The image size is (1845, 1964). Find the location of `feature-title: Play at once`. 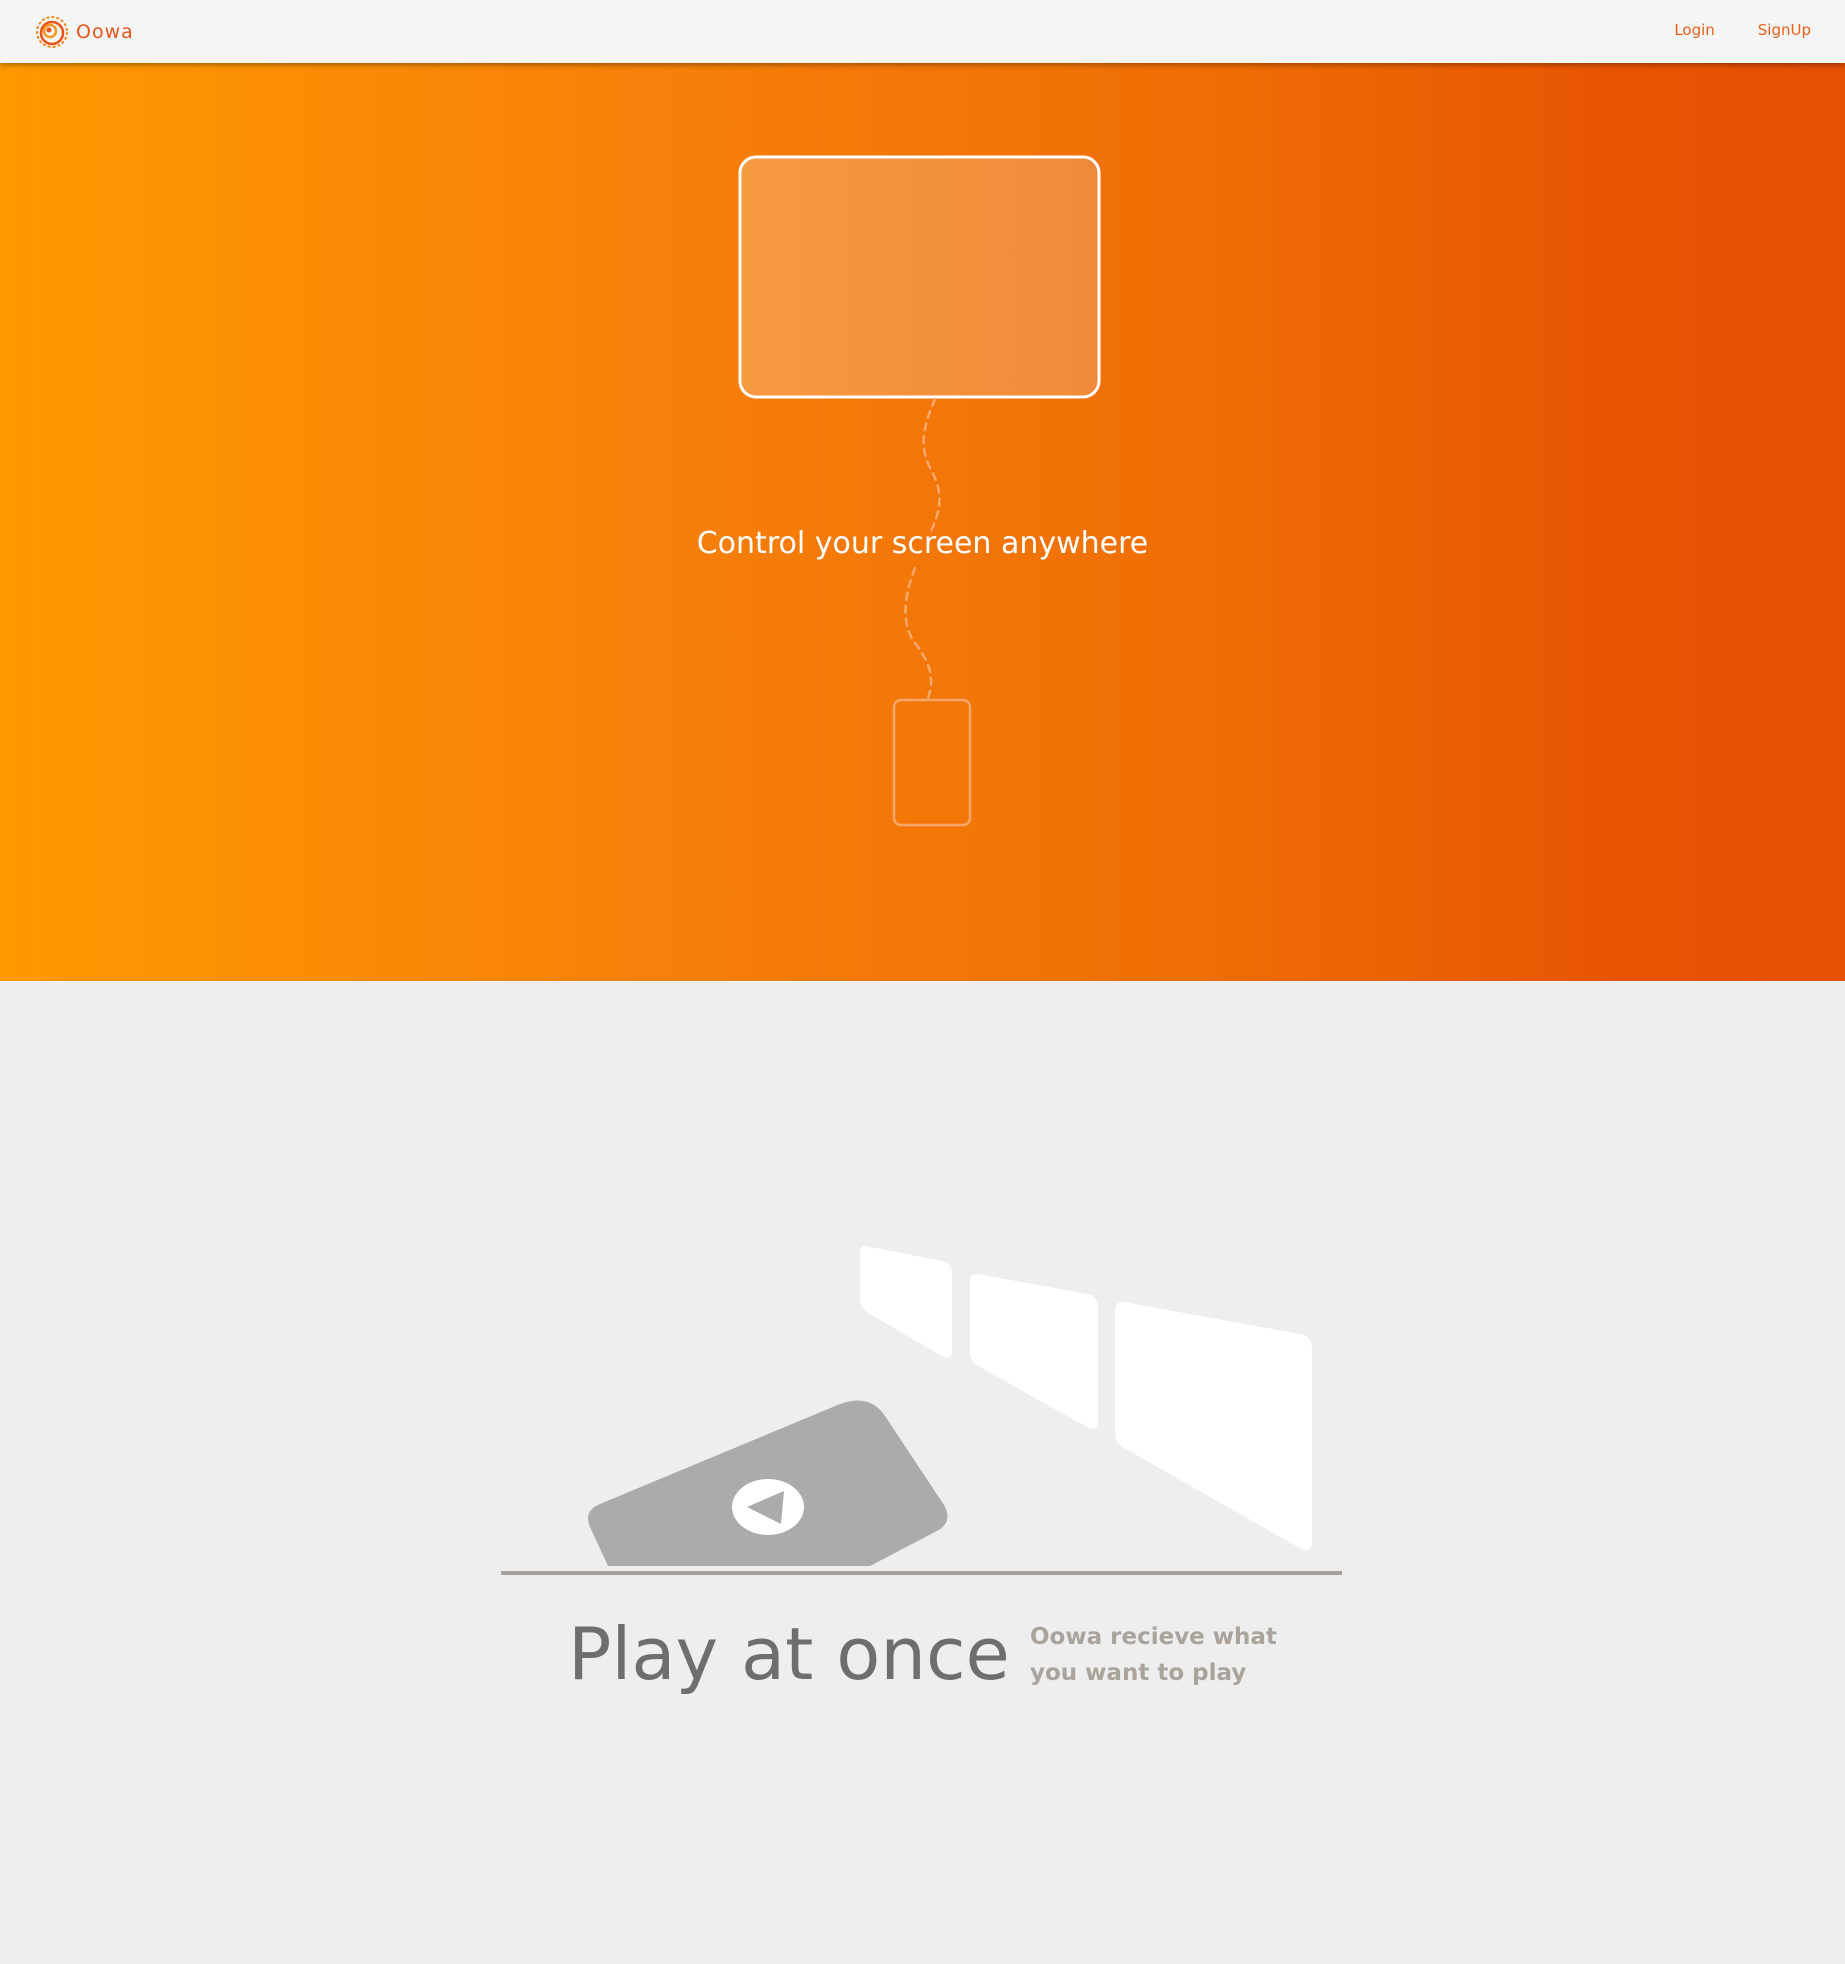

feature-title: Play at once is located at coordinates (789, 1654).